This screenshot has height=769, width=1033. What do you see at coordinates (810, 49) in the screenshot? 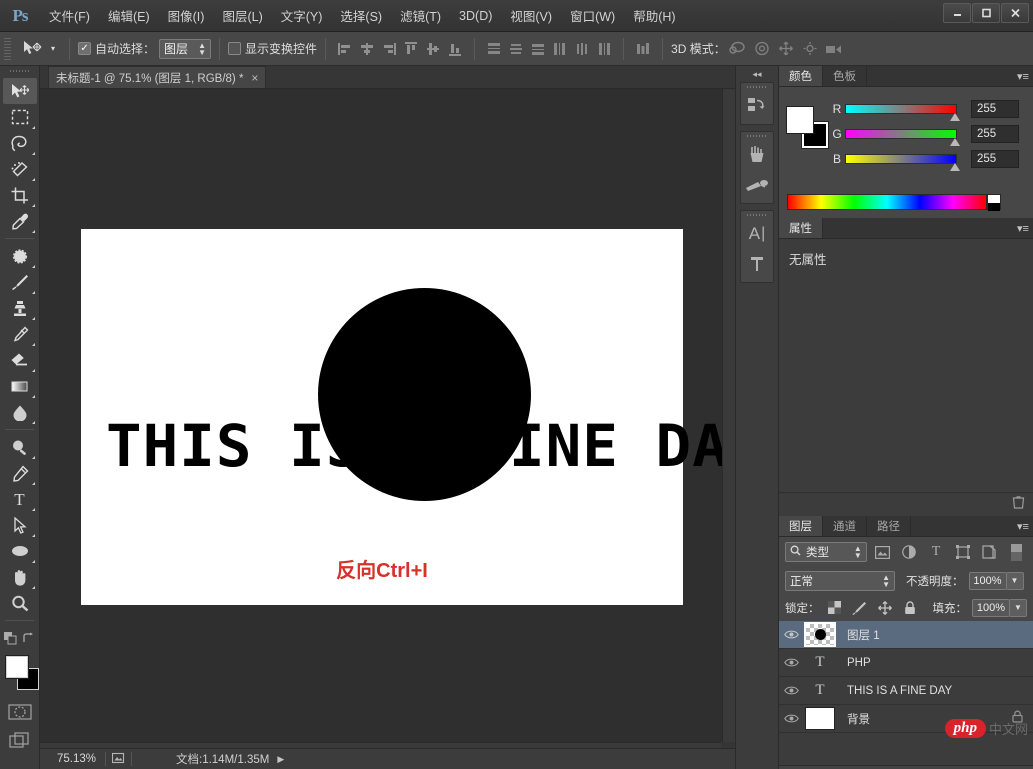
I see `3d-slide-icon` at bounding box center [810, 49].